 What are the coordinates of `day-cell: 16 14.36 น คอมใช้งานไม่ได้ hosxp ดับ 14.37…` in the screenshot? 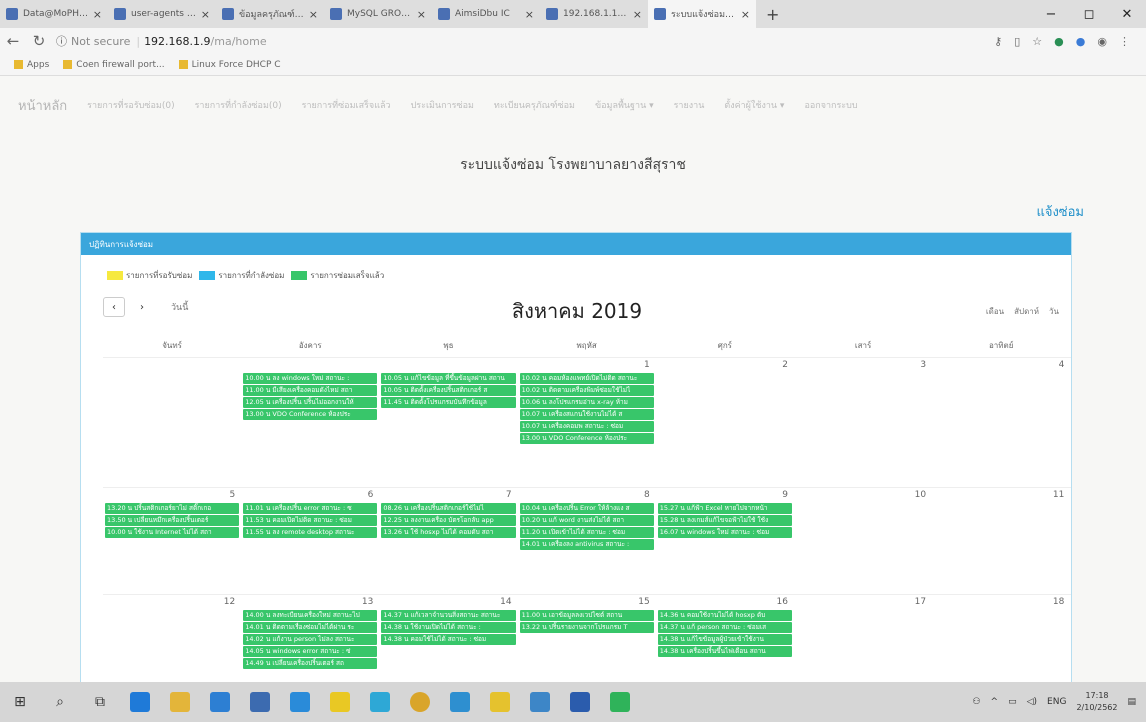 It's located at (725, 638).